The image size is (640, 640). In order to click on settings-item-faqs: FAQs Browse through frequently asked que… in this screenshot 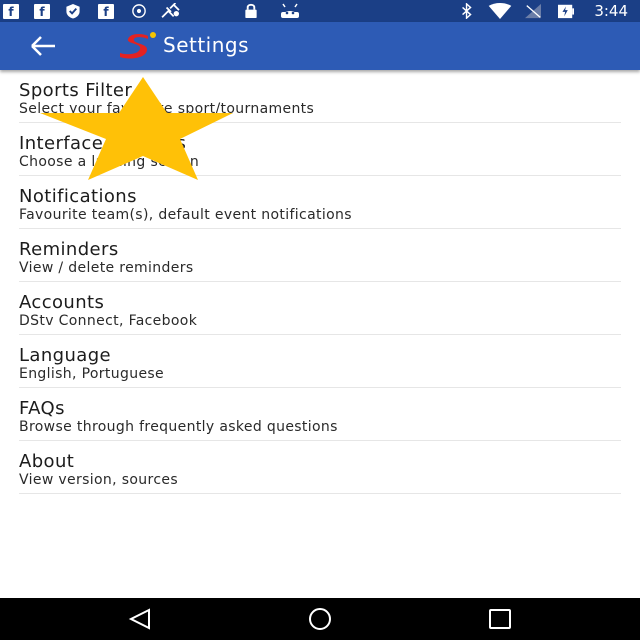, I will do `click(320, 414)`.